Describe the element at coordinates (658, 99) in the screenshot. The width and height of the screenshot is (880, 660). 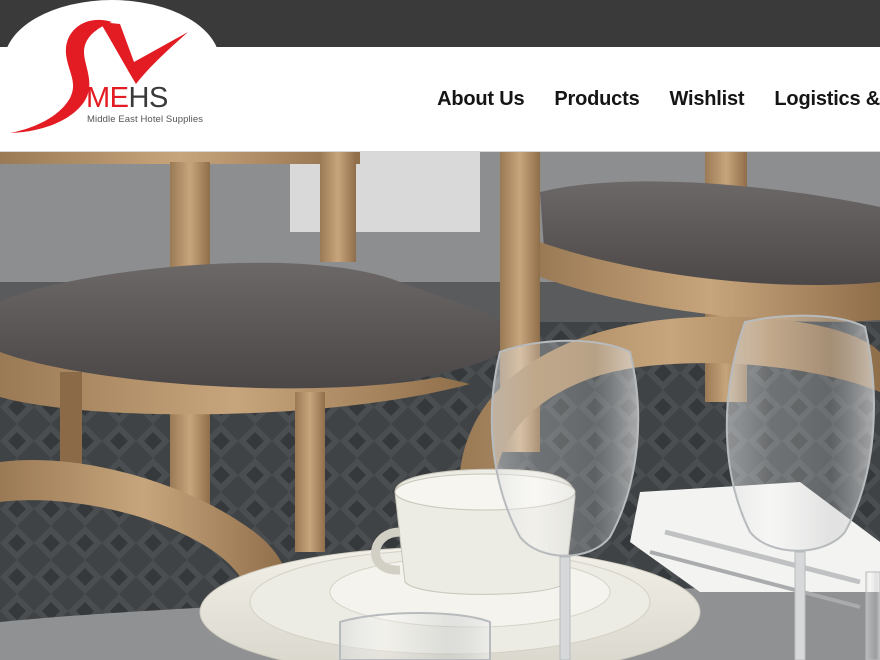
I see `main-nav: About Us Products Wishlist Logistics &` at that location.